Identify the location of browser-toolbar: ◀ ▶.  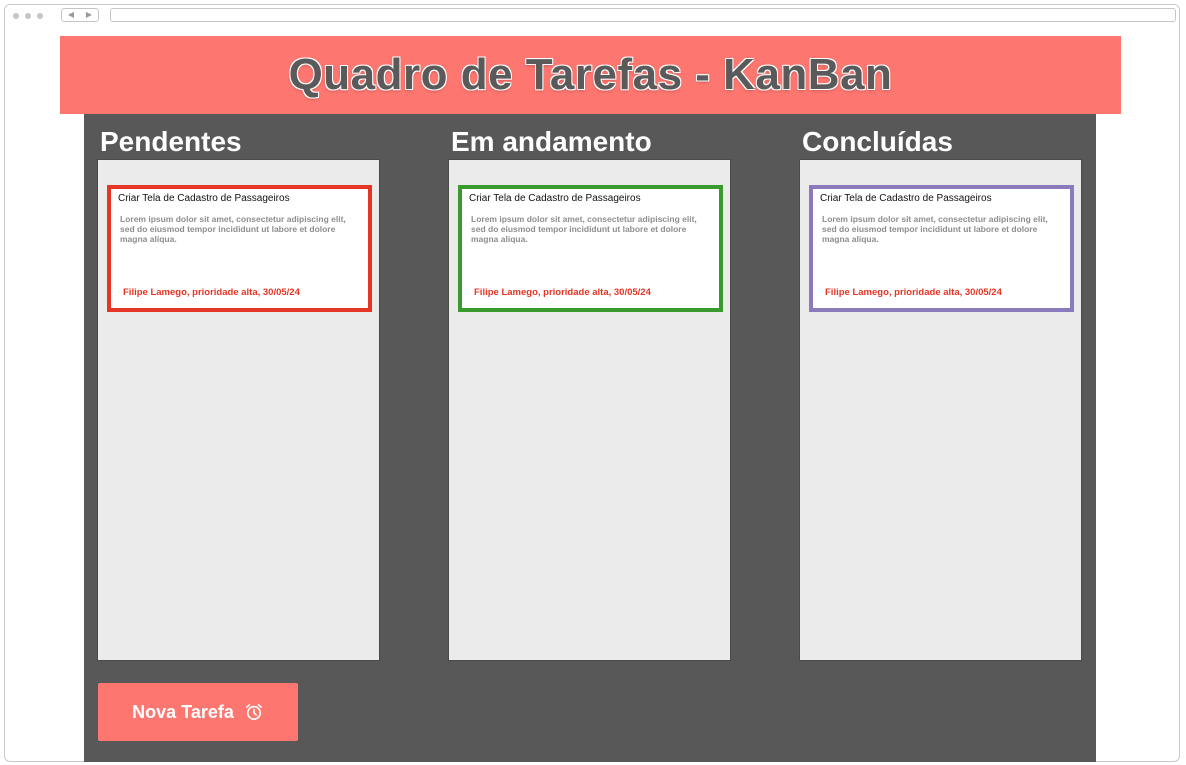
(592, 17).